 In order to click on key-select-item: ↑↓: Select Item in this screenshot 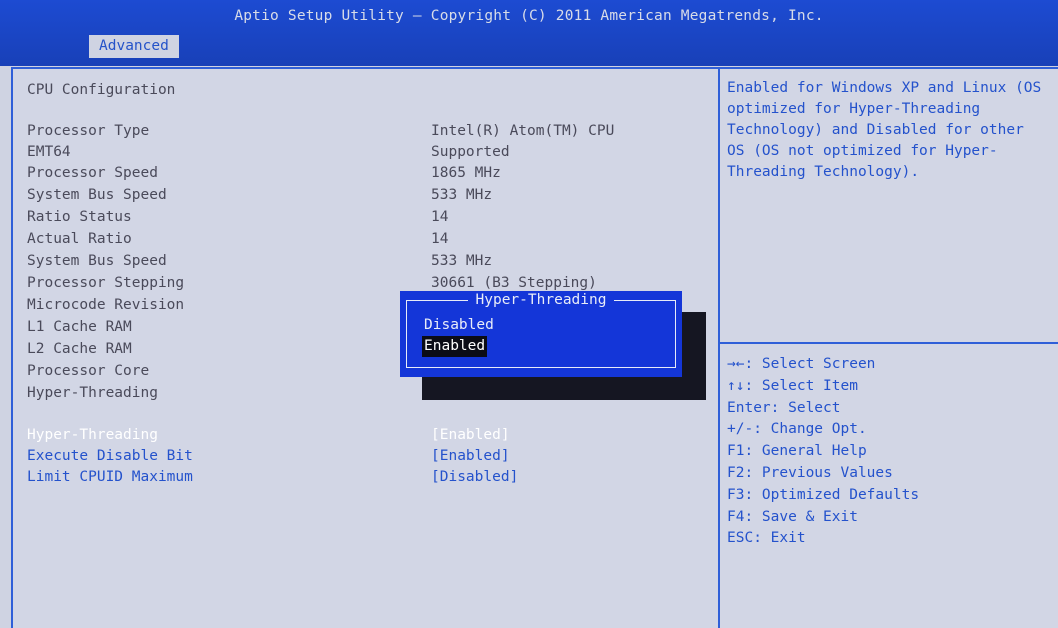, I will do `click(792, 385)`.